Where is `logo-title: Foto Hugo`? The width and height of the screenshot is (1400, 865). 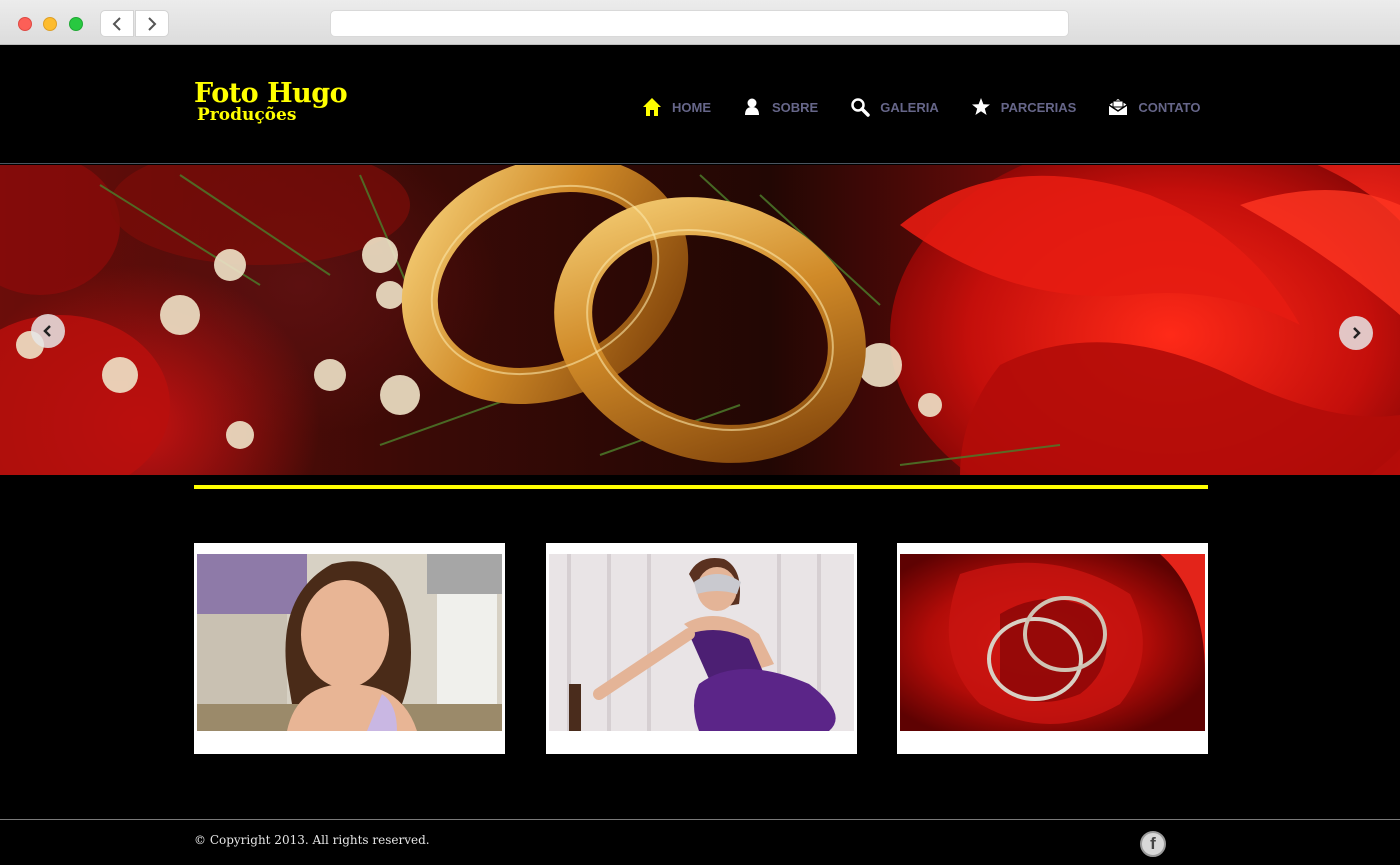
logo-title: Foto Hugo is located at coordinates (271, 93).